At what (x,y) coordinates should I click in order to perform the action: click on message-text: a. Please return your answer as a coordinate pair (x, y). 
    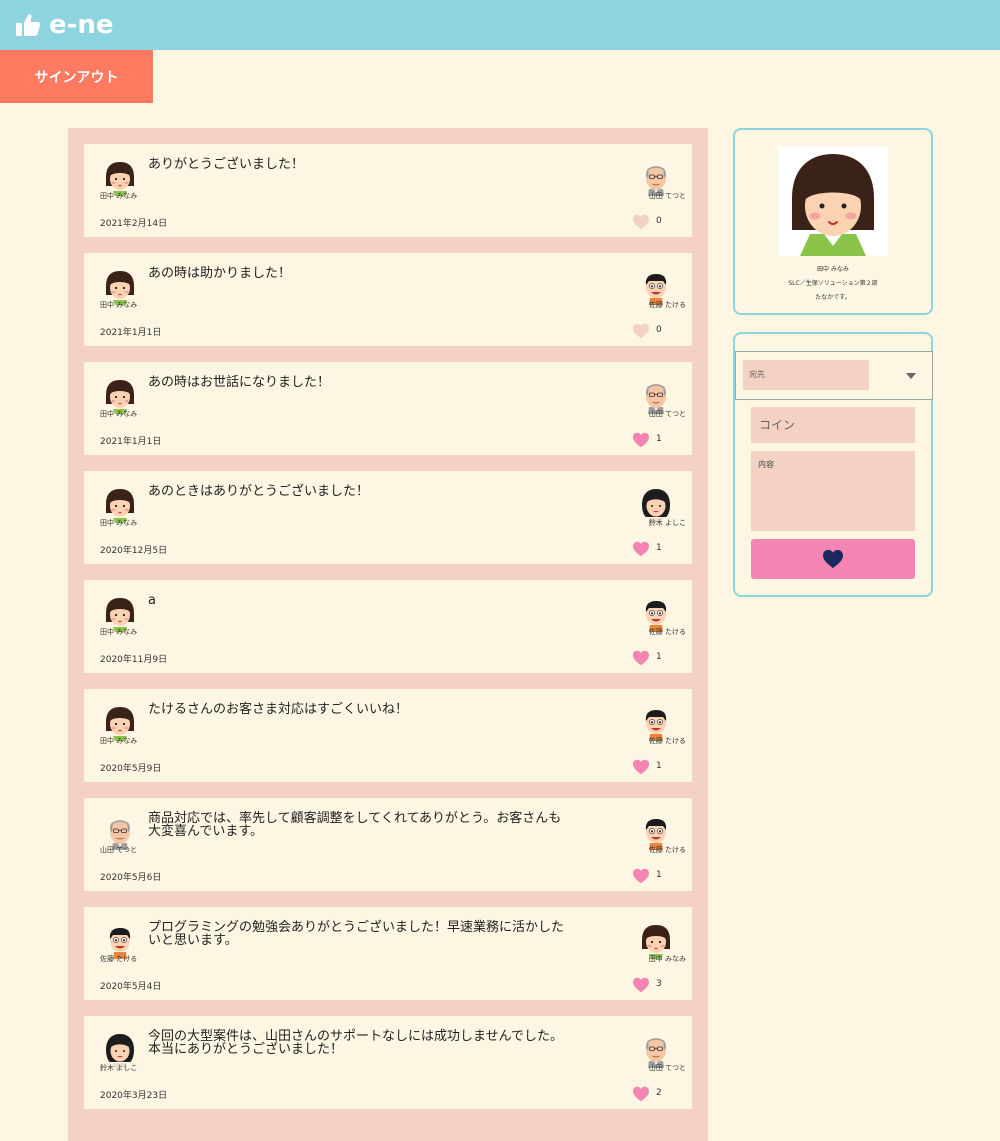
    Looking at the image, I should click on (152, 600).